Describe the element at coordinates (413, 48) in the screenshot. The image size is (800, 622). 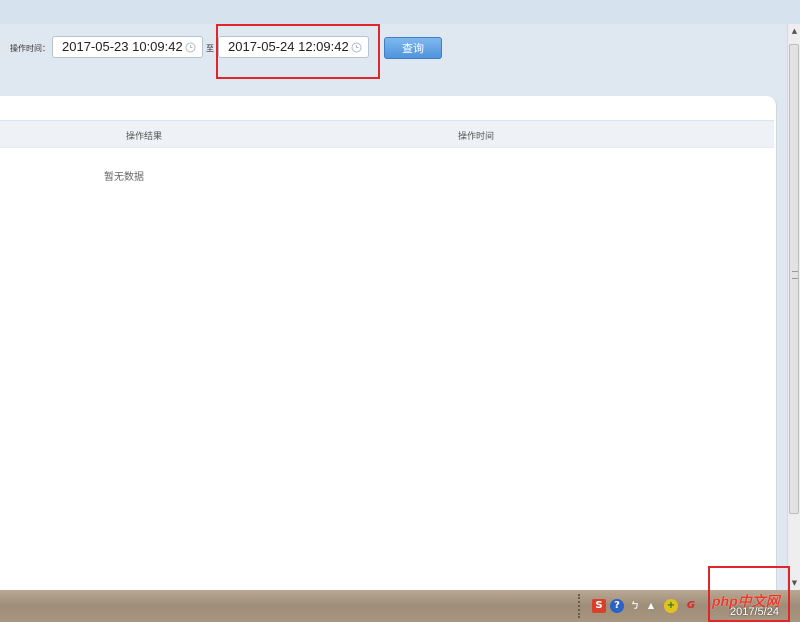
I see `query-button: 查询` at that location.